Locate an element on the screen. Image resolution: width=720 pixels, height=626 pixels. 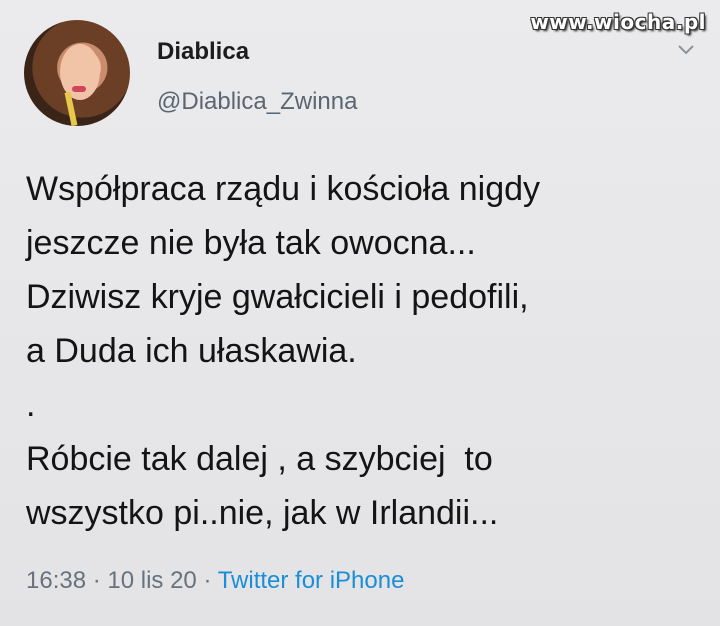
display-name: Diablica is located at coordinates (203, 52).